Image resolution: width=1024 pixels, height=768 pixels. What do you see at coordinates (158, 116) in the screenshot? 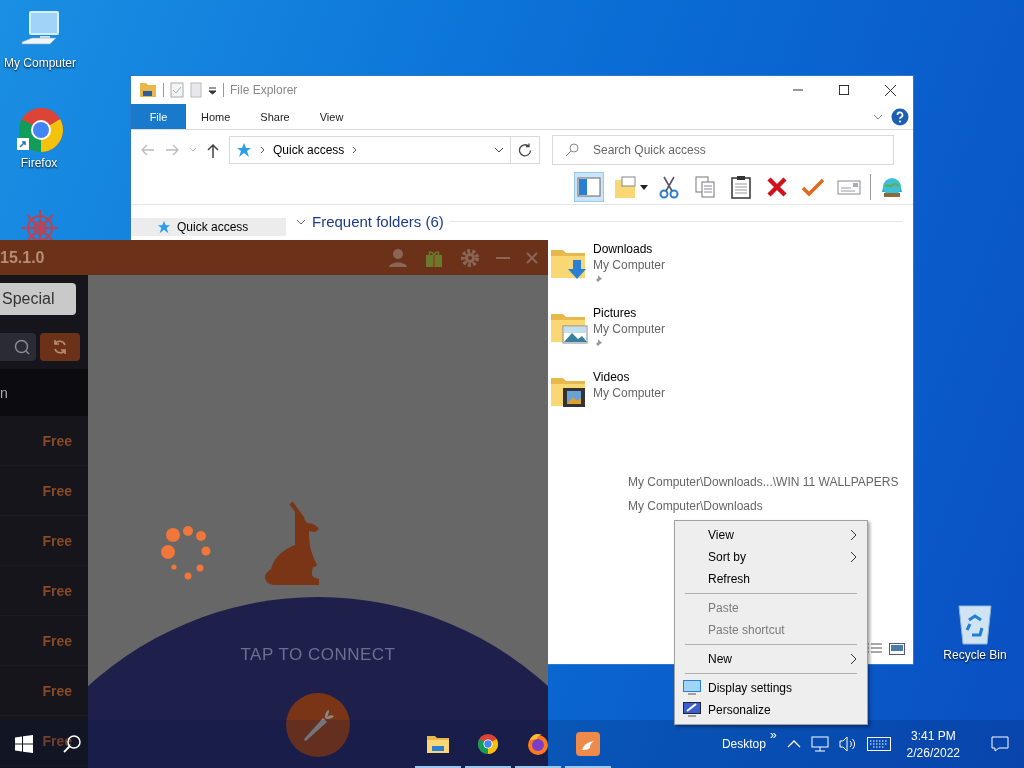
I see `ribbon-tab: File` at bounding box center [158, 116].